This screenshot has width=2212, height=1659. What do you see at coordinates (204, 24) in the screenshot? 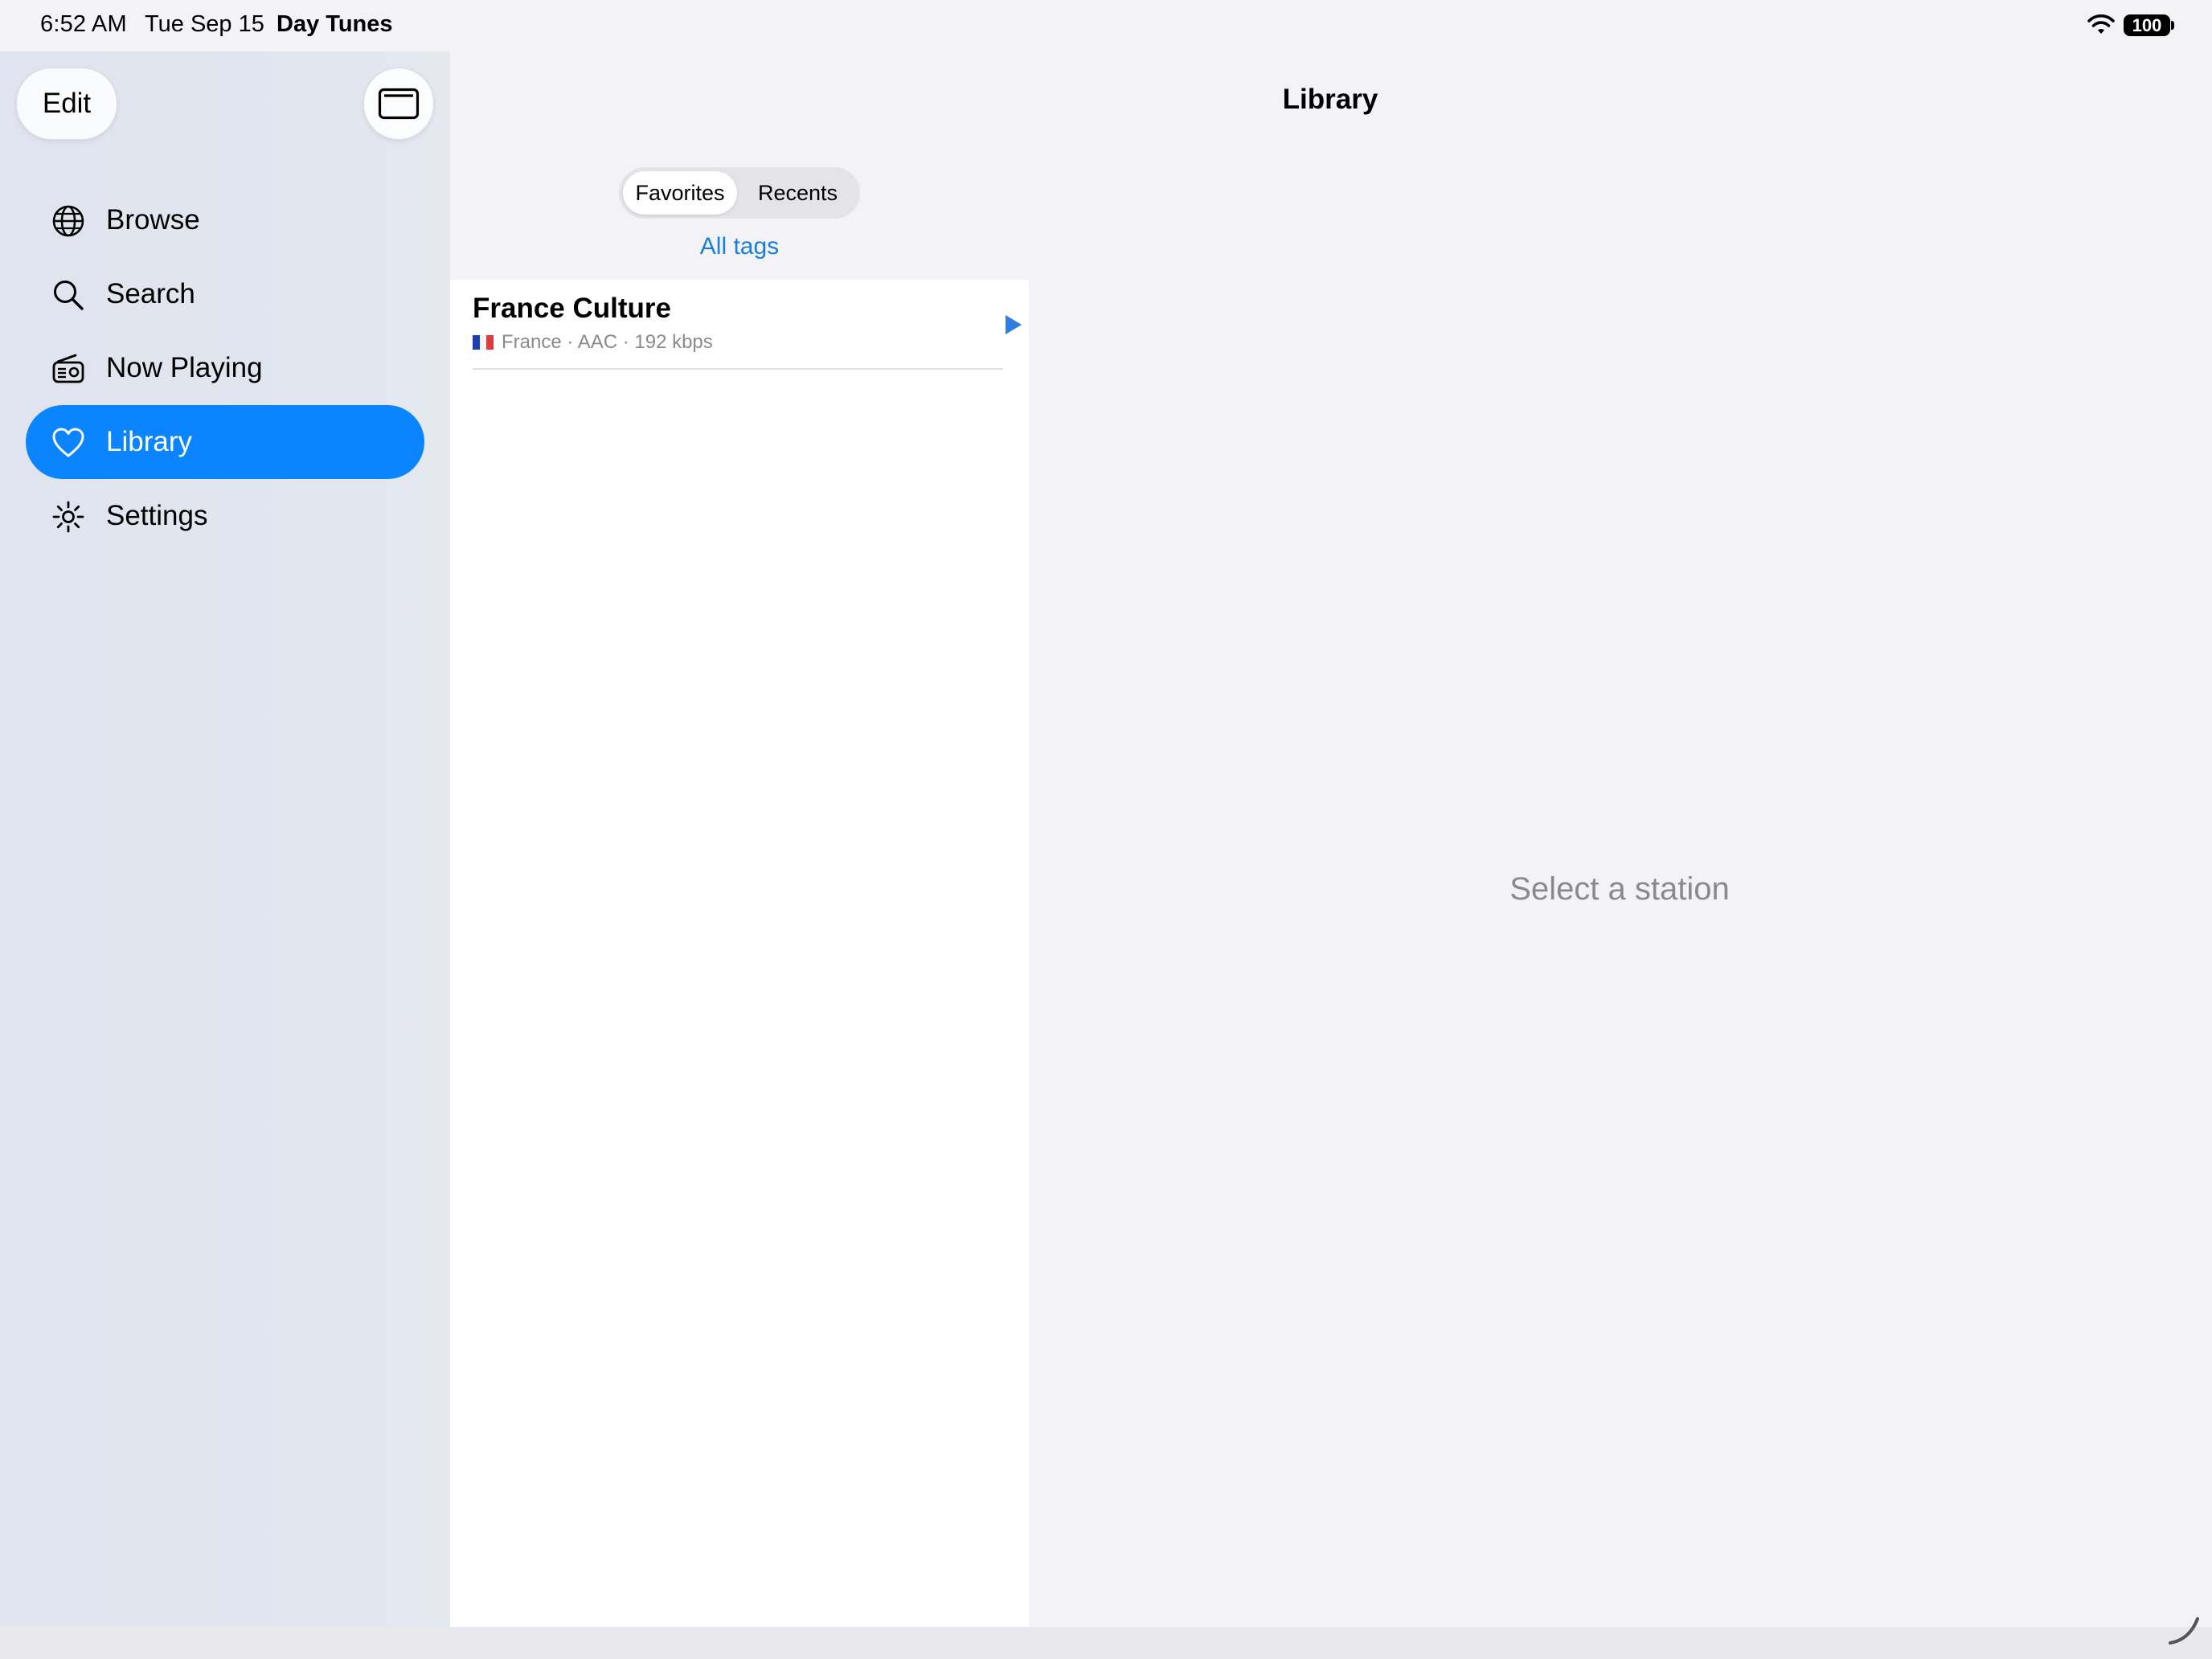
I see `status-date: Tue Sep 15` at bounding box center [204, 24].